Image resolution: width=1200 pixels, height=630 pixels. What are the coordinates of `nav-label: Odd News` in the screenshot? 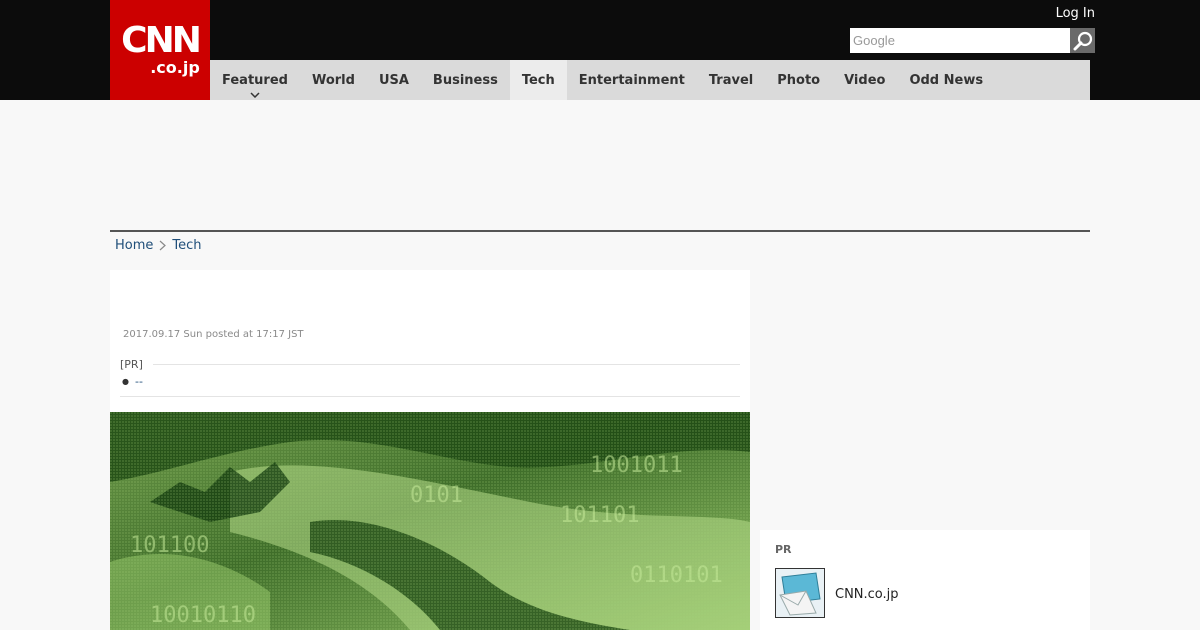 It's located at (946, 80).